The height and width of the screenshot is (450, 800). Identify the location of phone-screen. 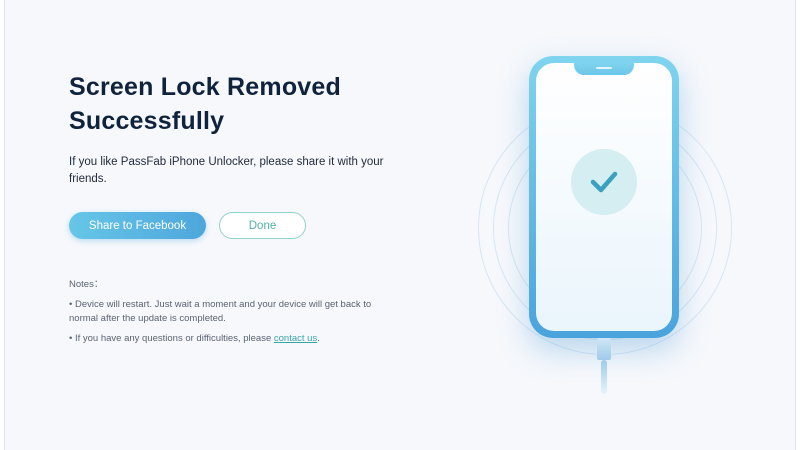
(604, 197).